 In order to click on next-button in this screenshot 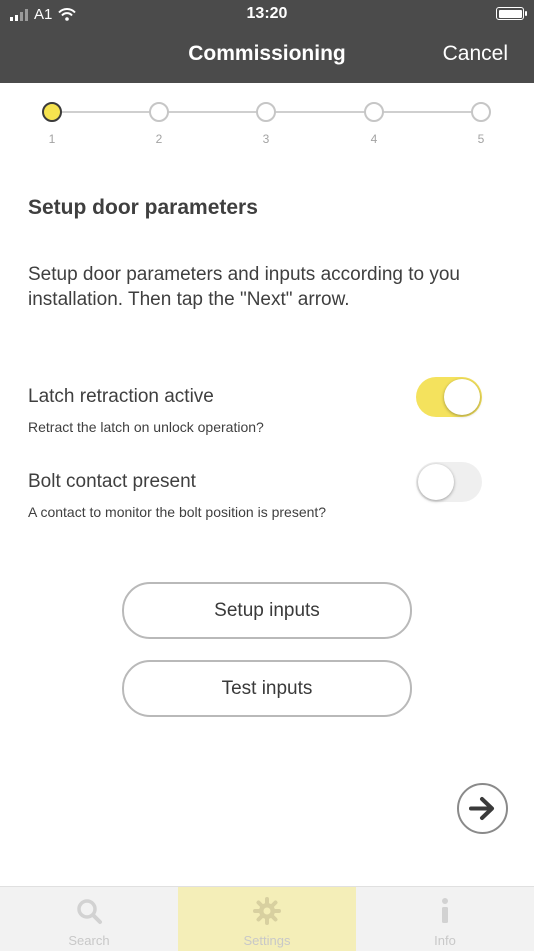, I will do `click(482, 808)`.